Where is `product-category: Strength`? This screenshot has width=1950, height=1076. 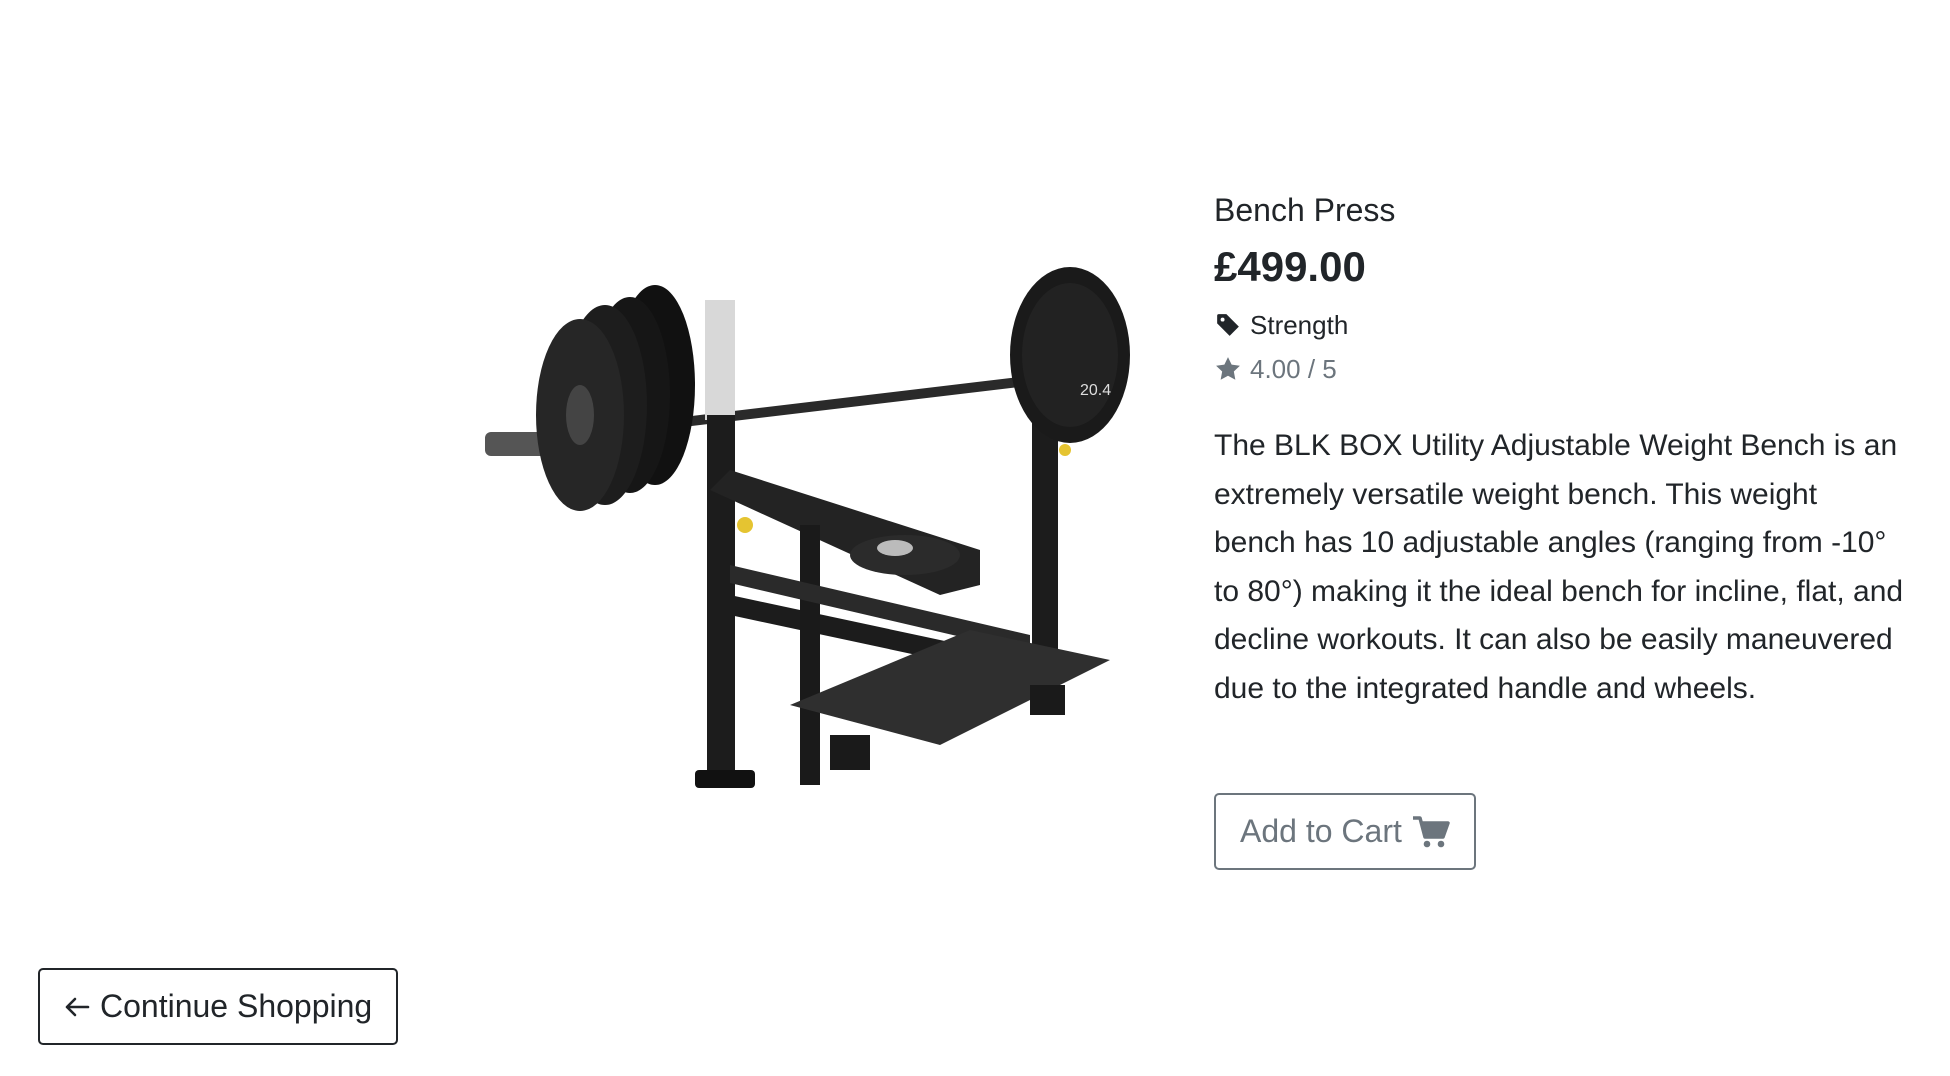 product-category: Strength is located at coordinates (1564, 325).